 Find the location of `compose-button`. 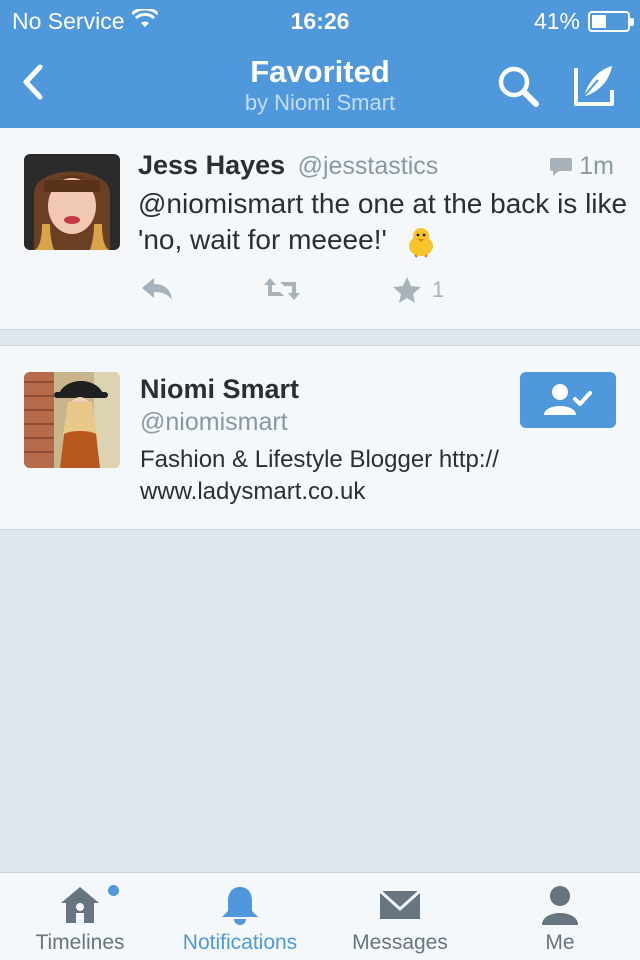

compose-button is located at coordinates (593, 85).